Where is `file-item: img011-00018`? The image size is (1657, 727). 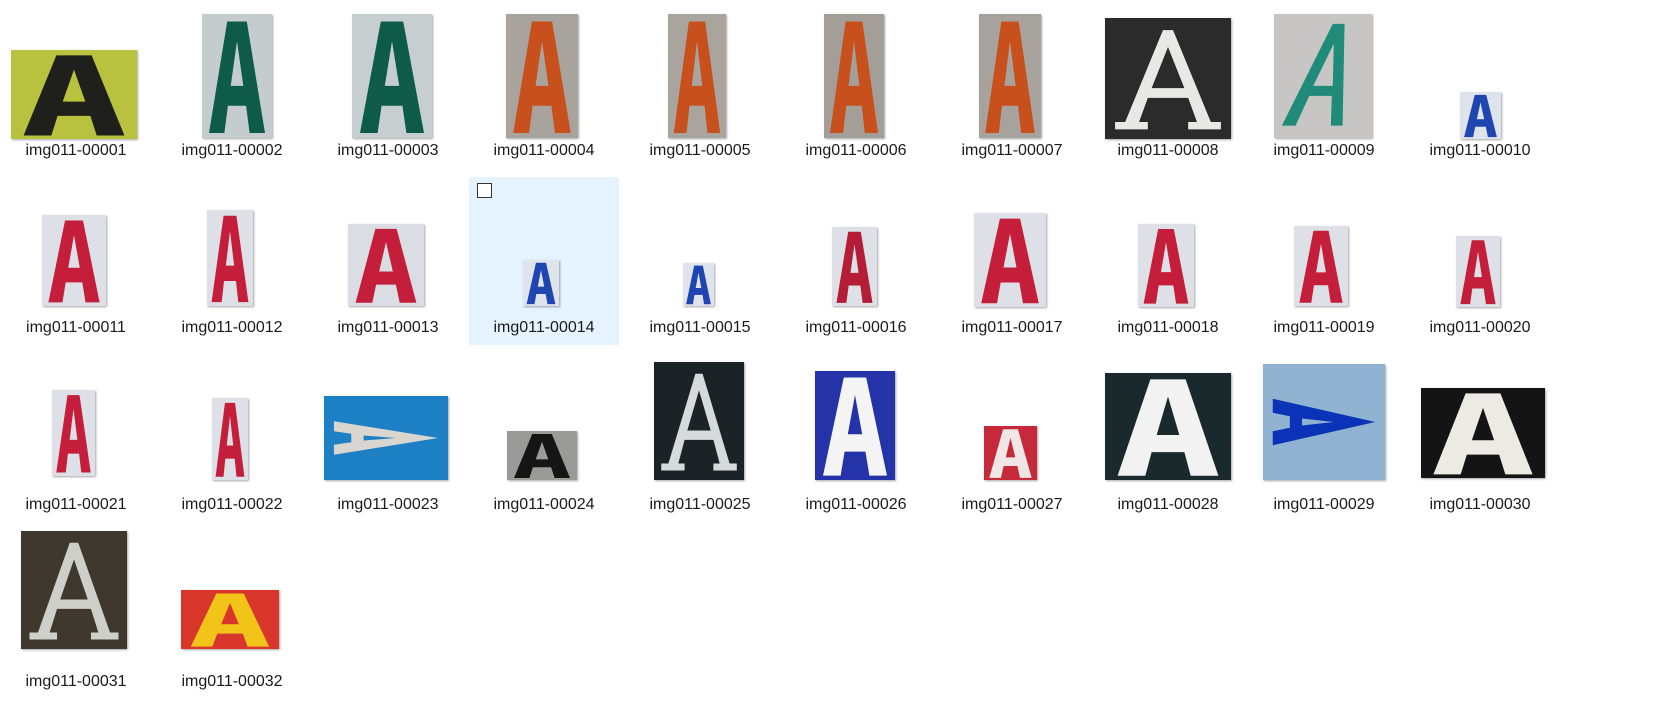 file-item: img011-00018 is located at coordinates (1168, 261).